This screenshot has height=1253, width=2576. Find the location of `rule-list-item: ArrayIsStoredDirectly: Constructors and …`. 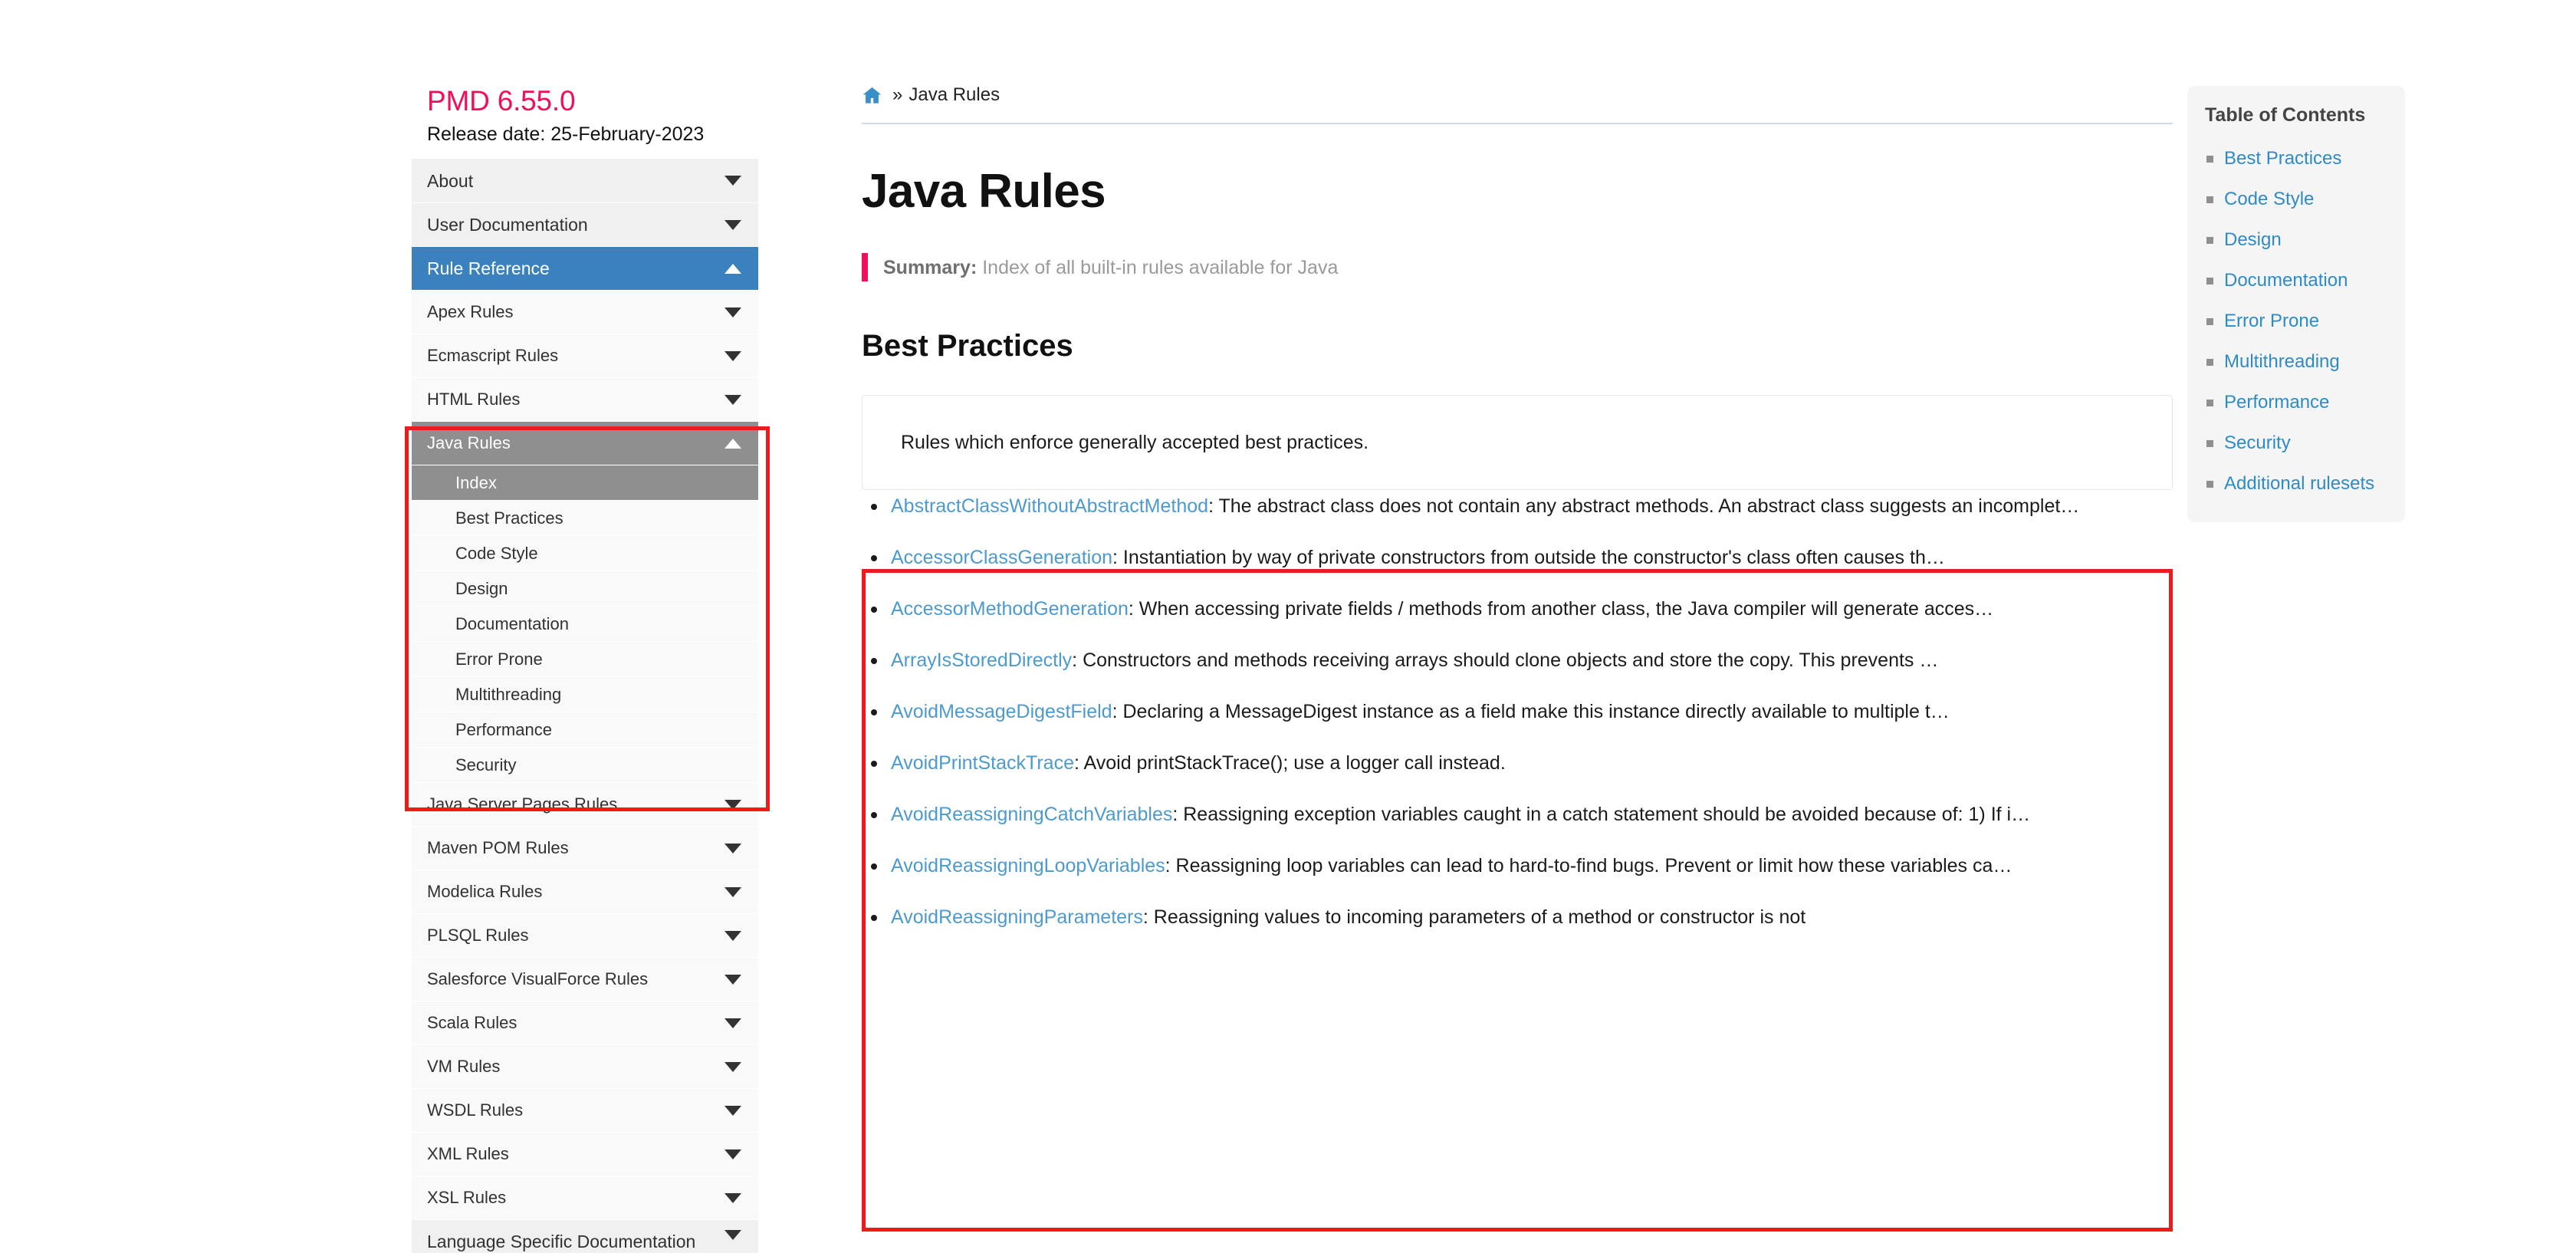

rule-list-item: ArrayIsStoredDirectly: Constructors and … is located at coordinates (1517, 660).